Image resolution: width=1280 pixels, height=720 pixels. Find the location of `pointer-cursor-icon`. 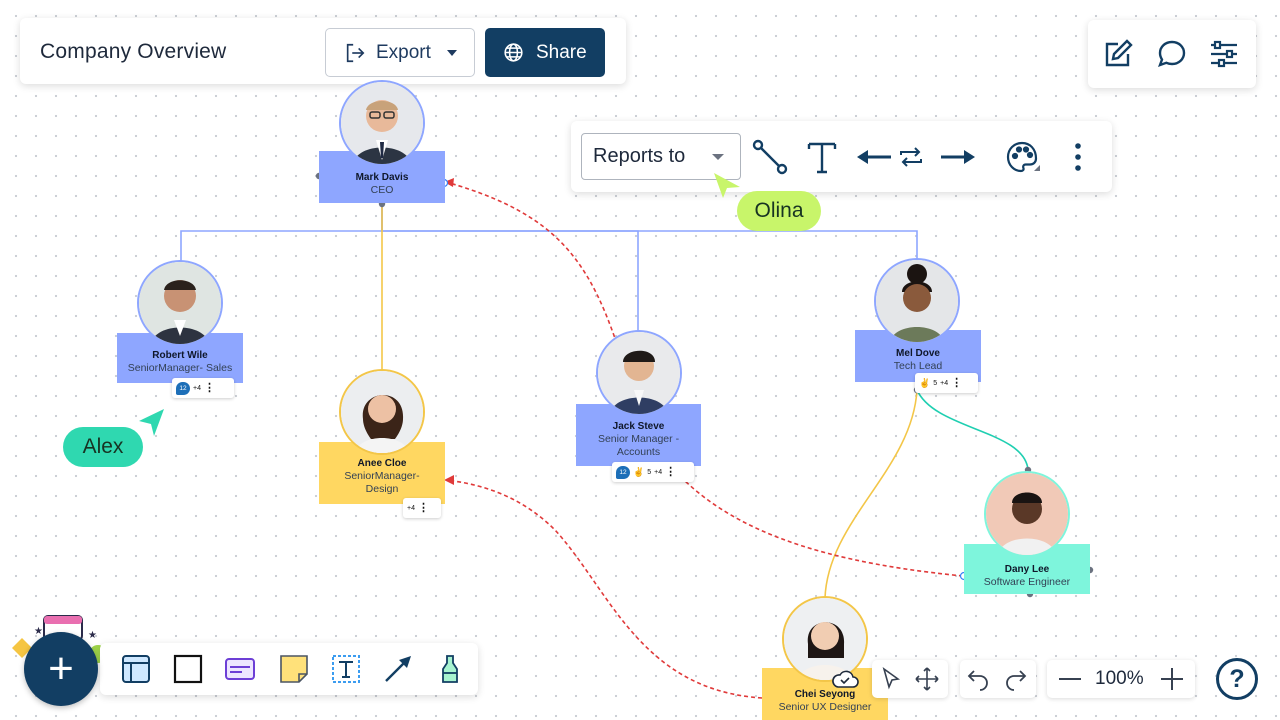

pointer-cursor-icon is located at coordinates (891, 679).